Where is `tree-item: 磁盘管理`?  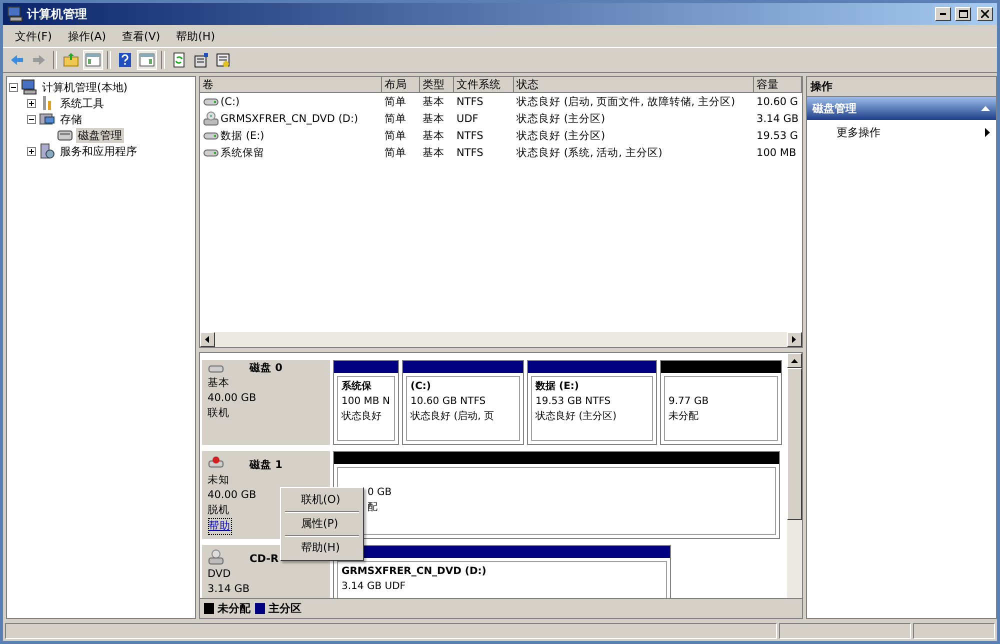
tree-item: 磁盘管理 is located at coordinates (100, 135).